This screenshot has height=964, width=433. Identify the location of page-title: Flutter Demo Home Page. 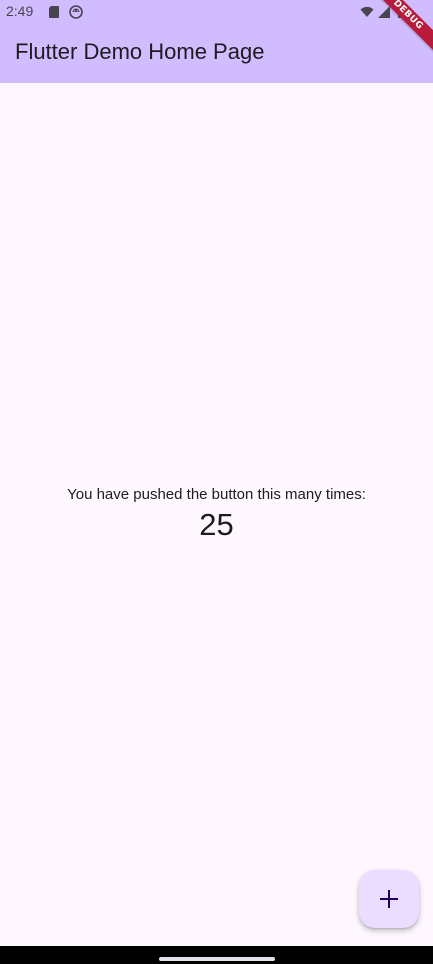
(140, 51).